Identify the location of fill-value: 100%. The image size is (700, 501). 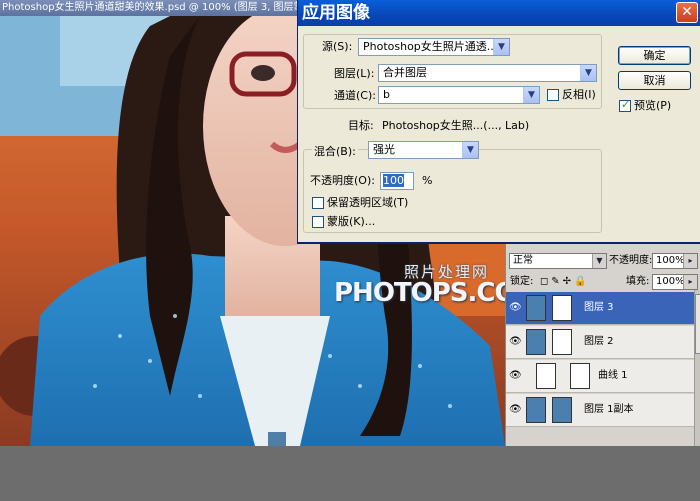
(670, 281).